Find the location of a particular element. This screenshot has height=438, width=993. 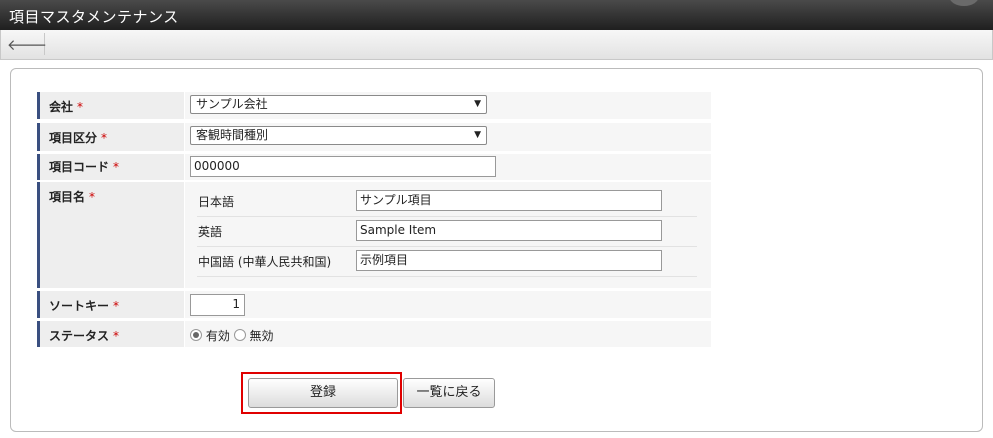

title-bar: 項目マスタメンテナンス is located at coordinates (496, 15).